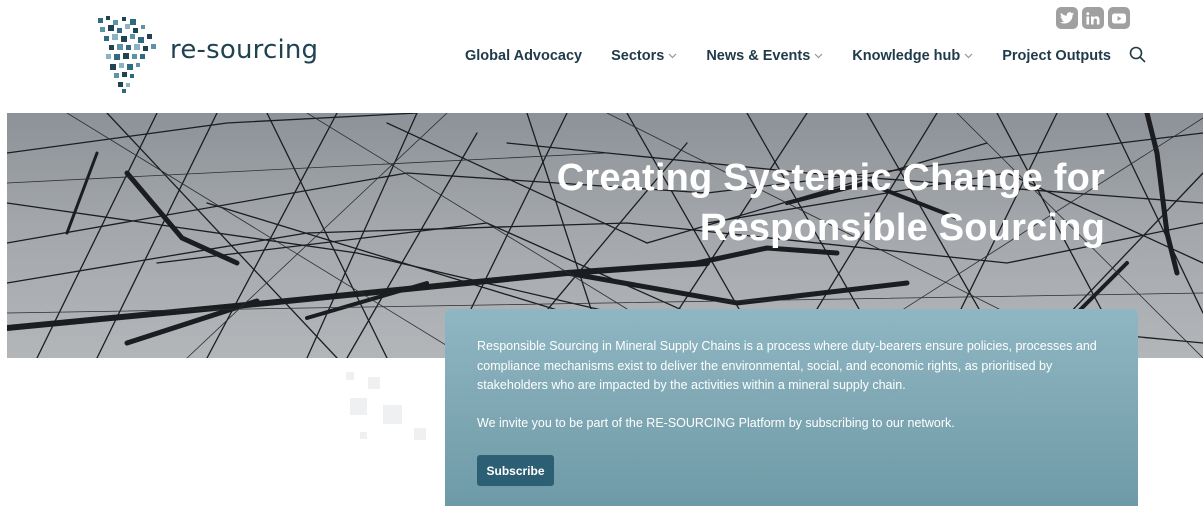  What do you see at coordinates (758, 56) in the screenshot?
I see `nav-item-label: News & Events` at bounding box center [758, 56].